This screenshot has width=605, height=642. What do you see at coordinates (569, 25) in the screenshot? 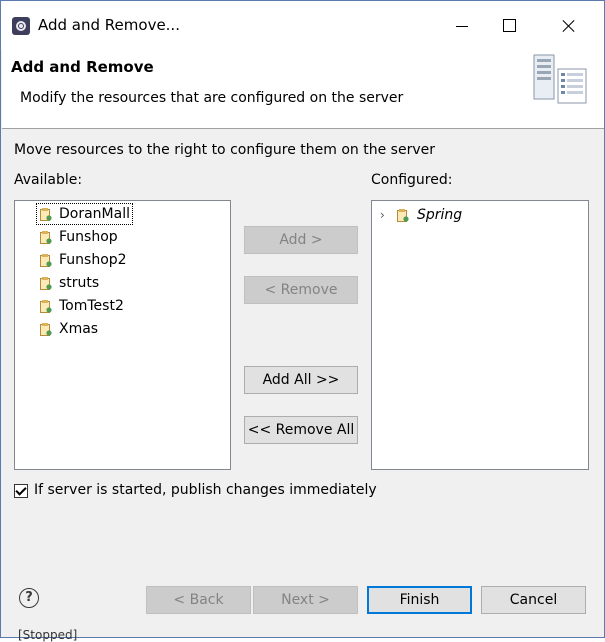
I see `close-button` at bounding box center [569, 25].